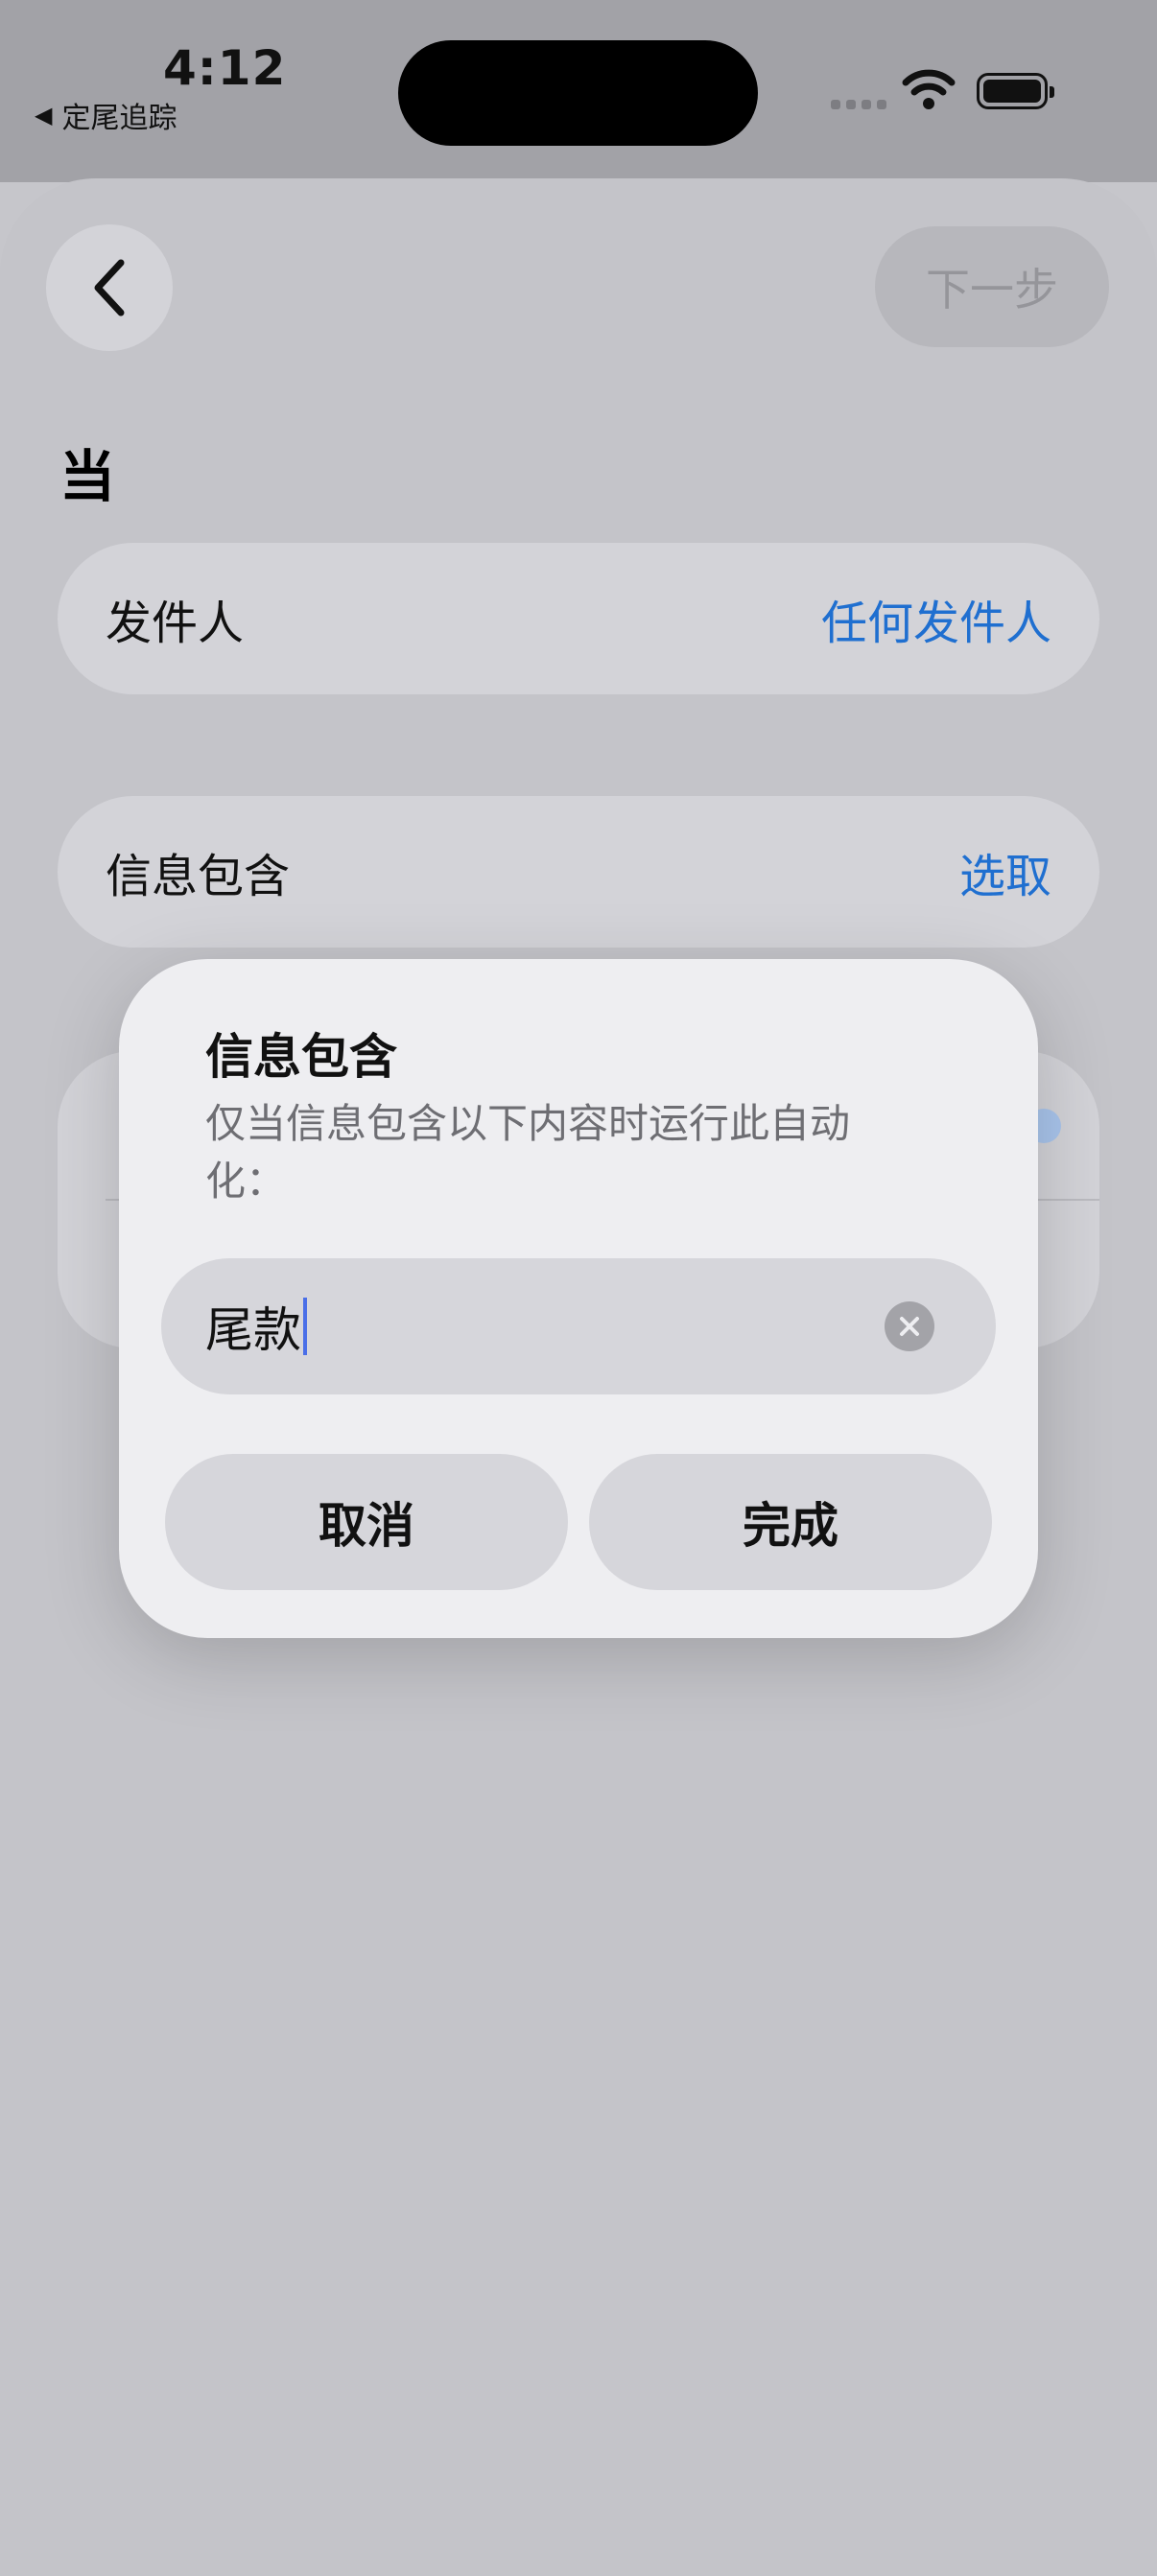 Image resolution: width=1157 pixels, height=2576 pixels. Describe the element at coordinates (936, 618) in the screenshot. I see `sender-value: 任何发件人` at that location.